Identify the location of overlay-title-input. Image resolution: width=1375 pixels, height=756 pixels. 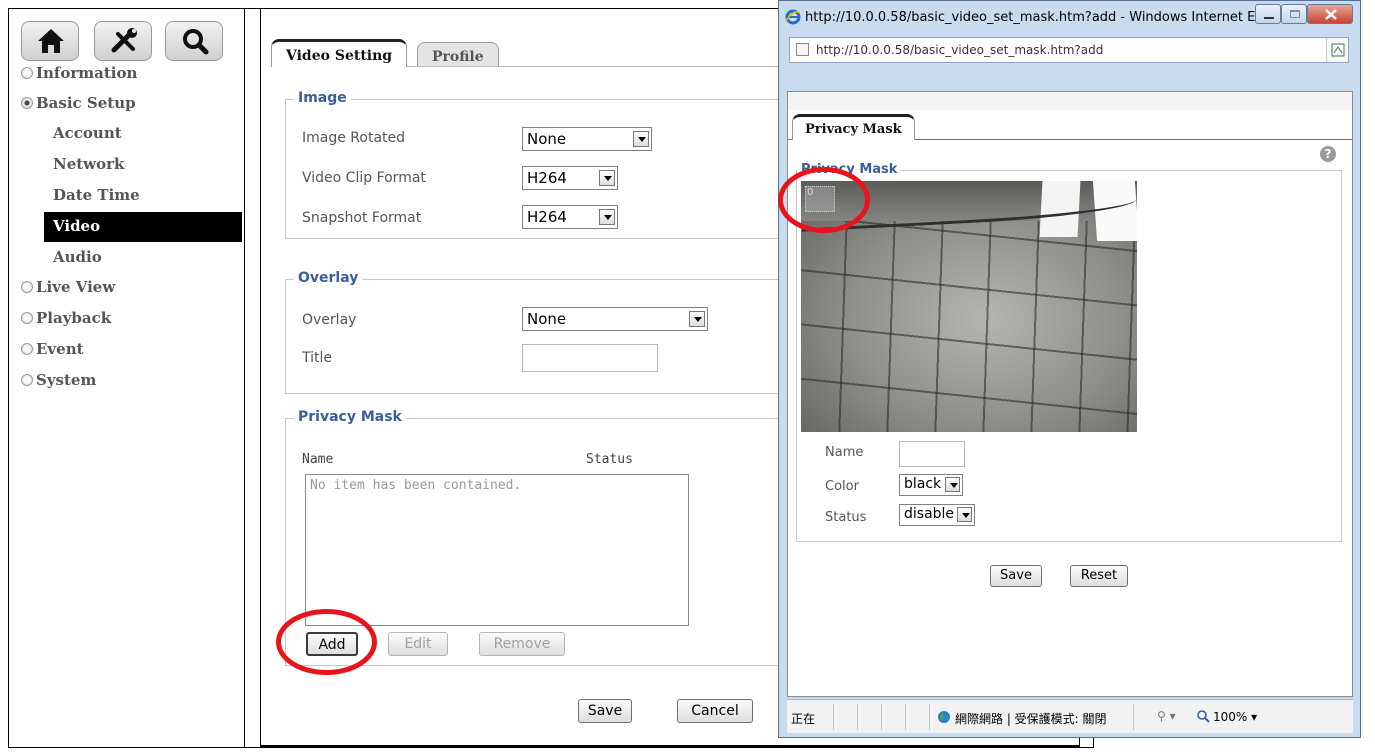
(590, 358).